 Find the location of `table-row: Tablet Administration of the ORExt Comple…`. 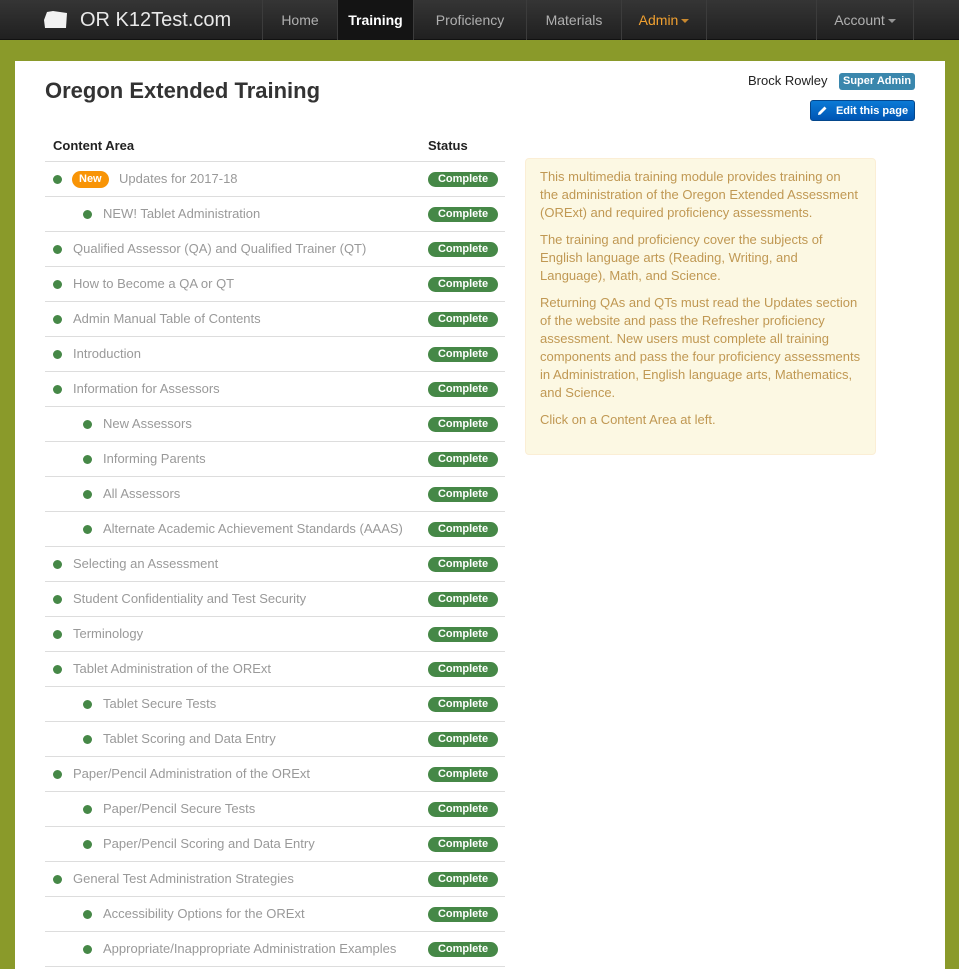

table-row: Tablet Administration of the ORExt Comple… is located at coordinates (275, 669).